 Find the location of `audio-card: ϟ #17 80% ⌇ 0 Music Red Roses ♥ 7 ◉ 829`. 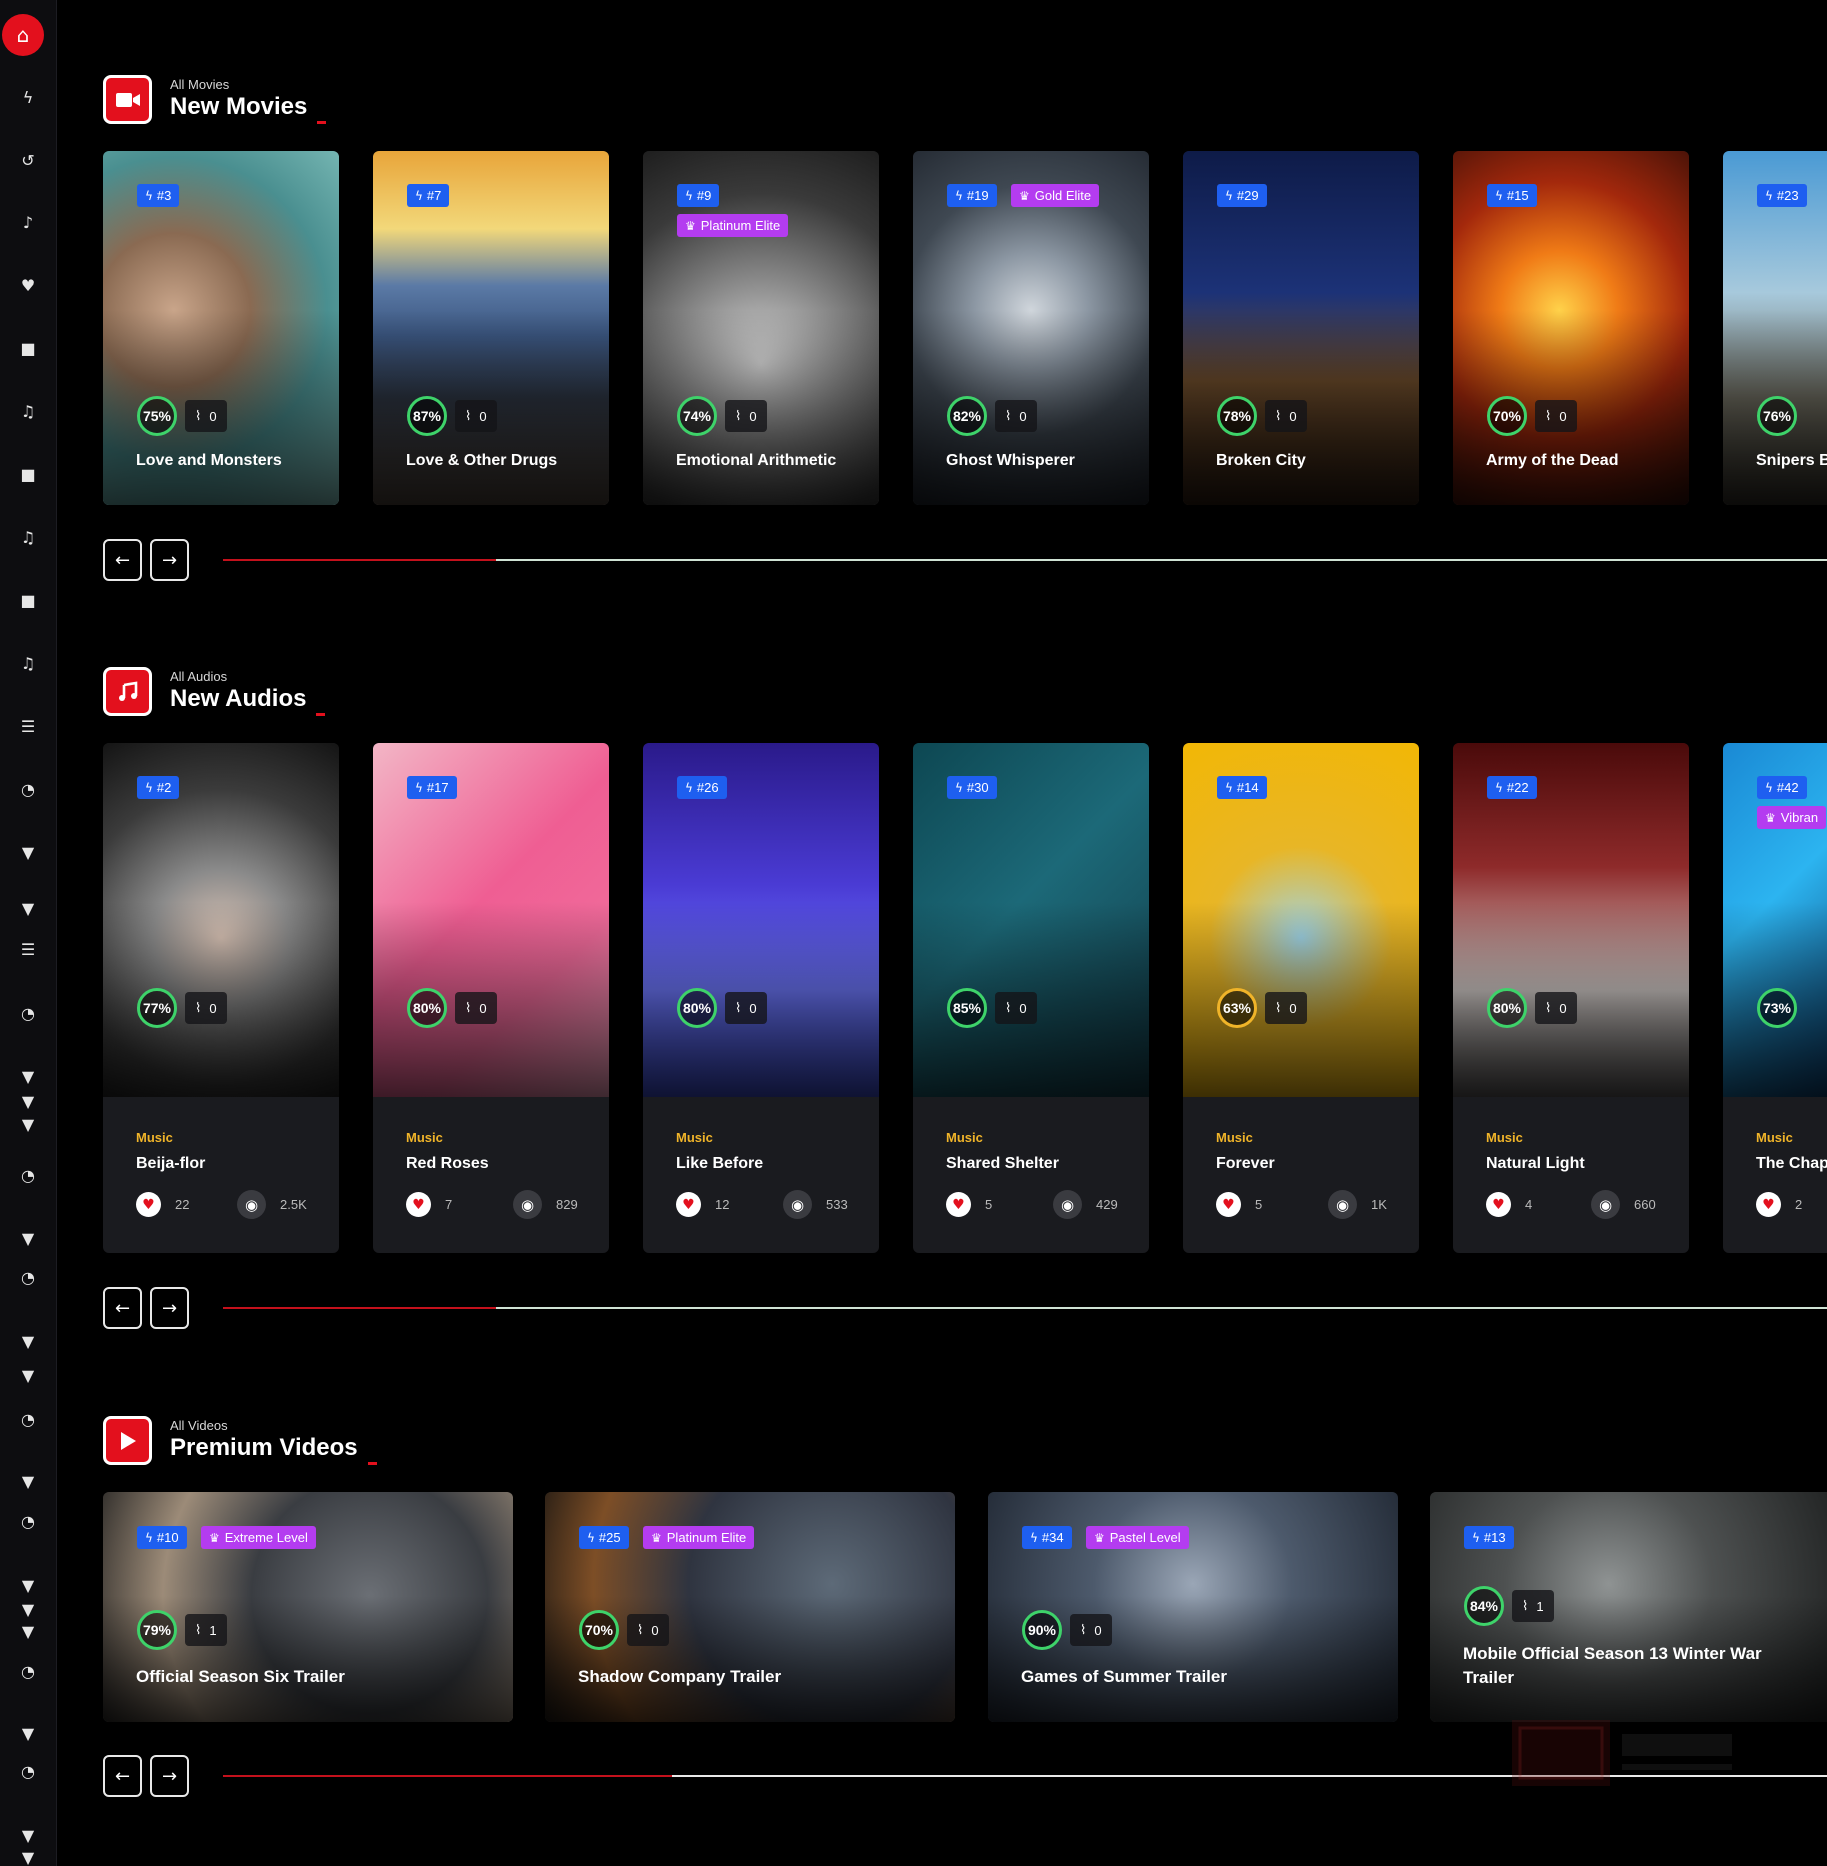

audio-card: ϟ #17 80% ⌇ 0 Music Red Roses ♥ 7 ◉ 829 is located at coordinates (491, 998).